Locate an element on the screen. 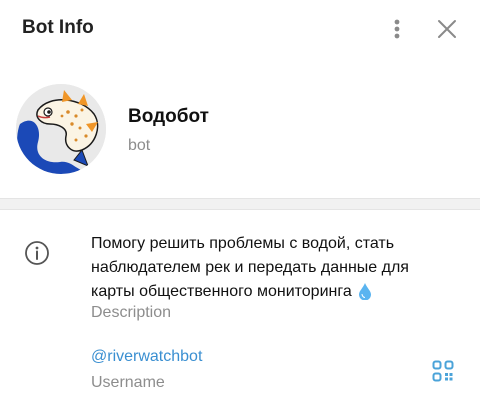 The width and height of the screenshot is (480, 406). avatar is located at coordinates (61, 129).